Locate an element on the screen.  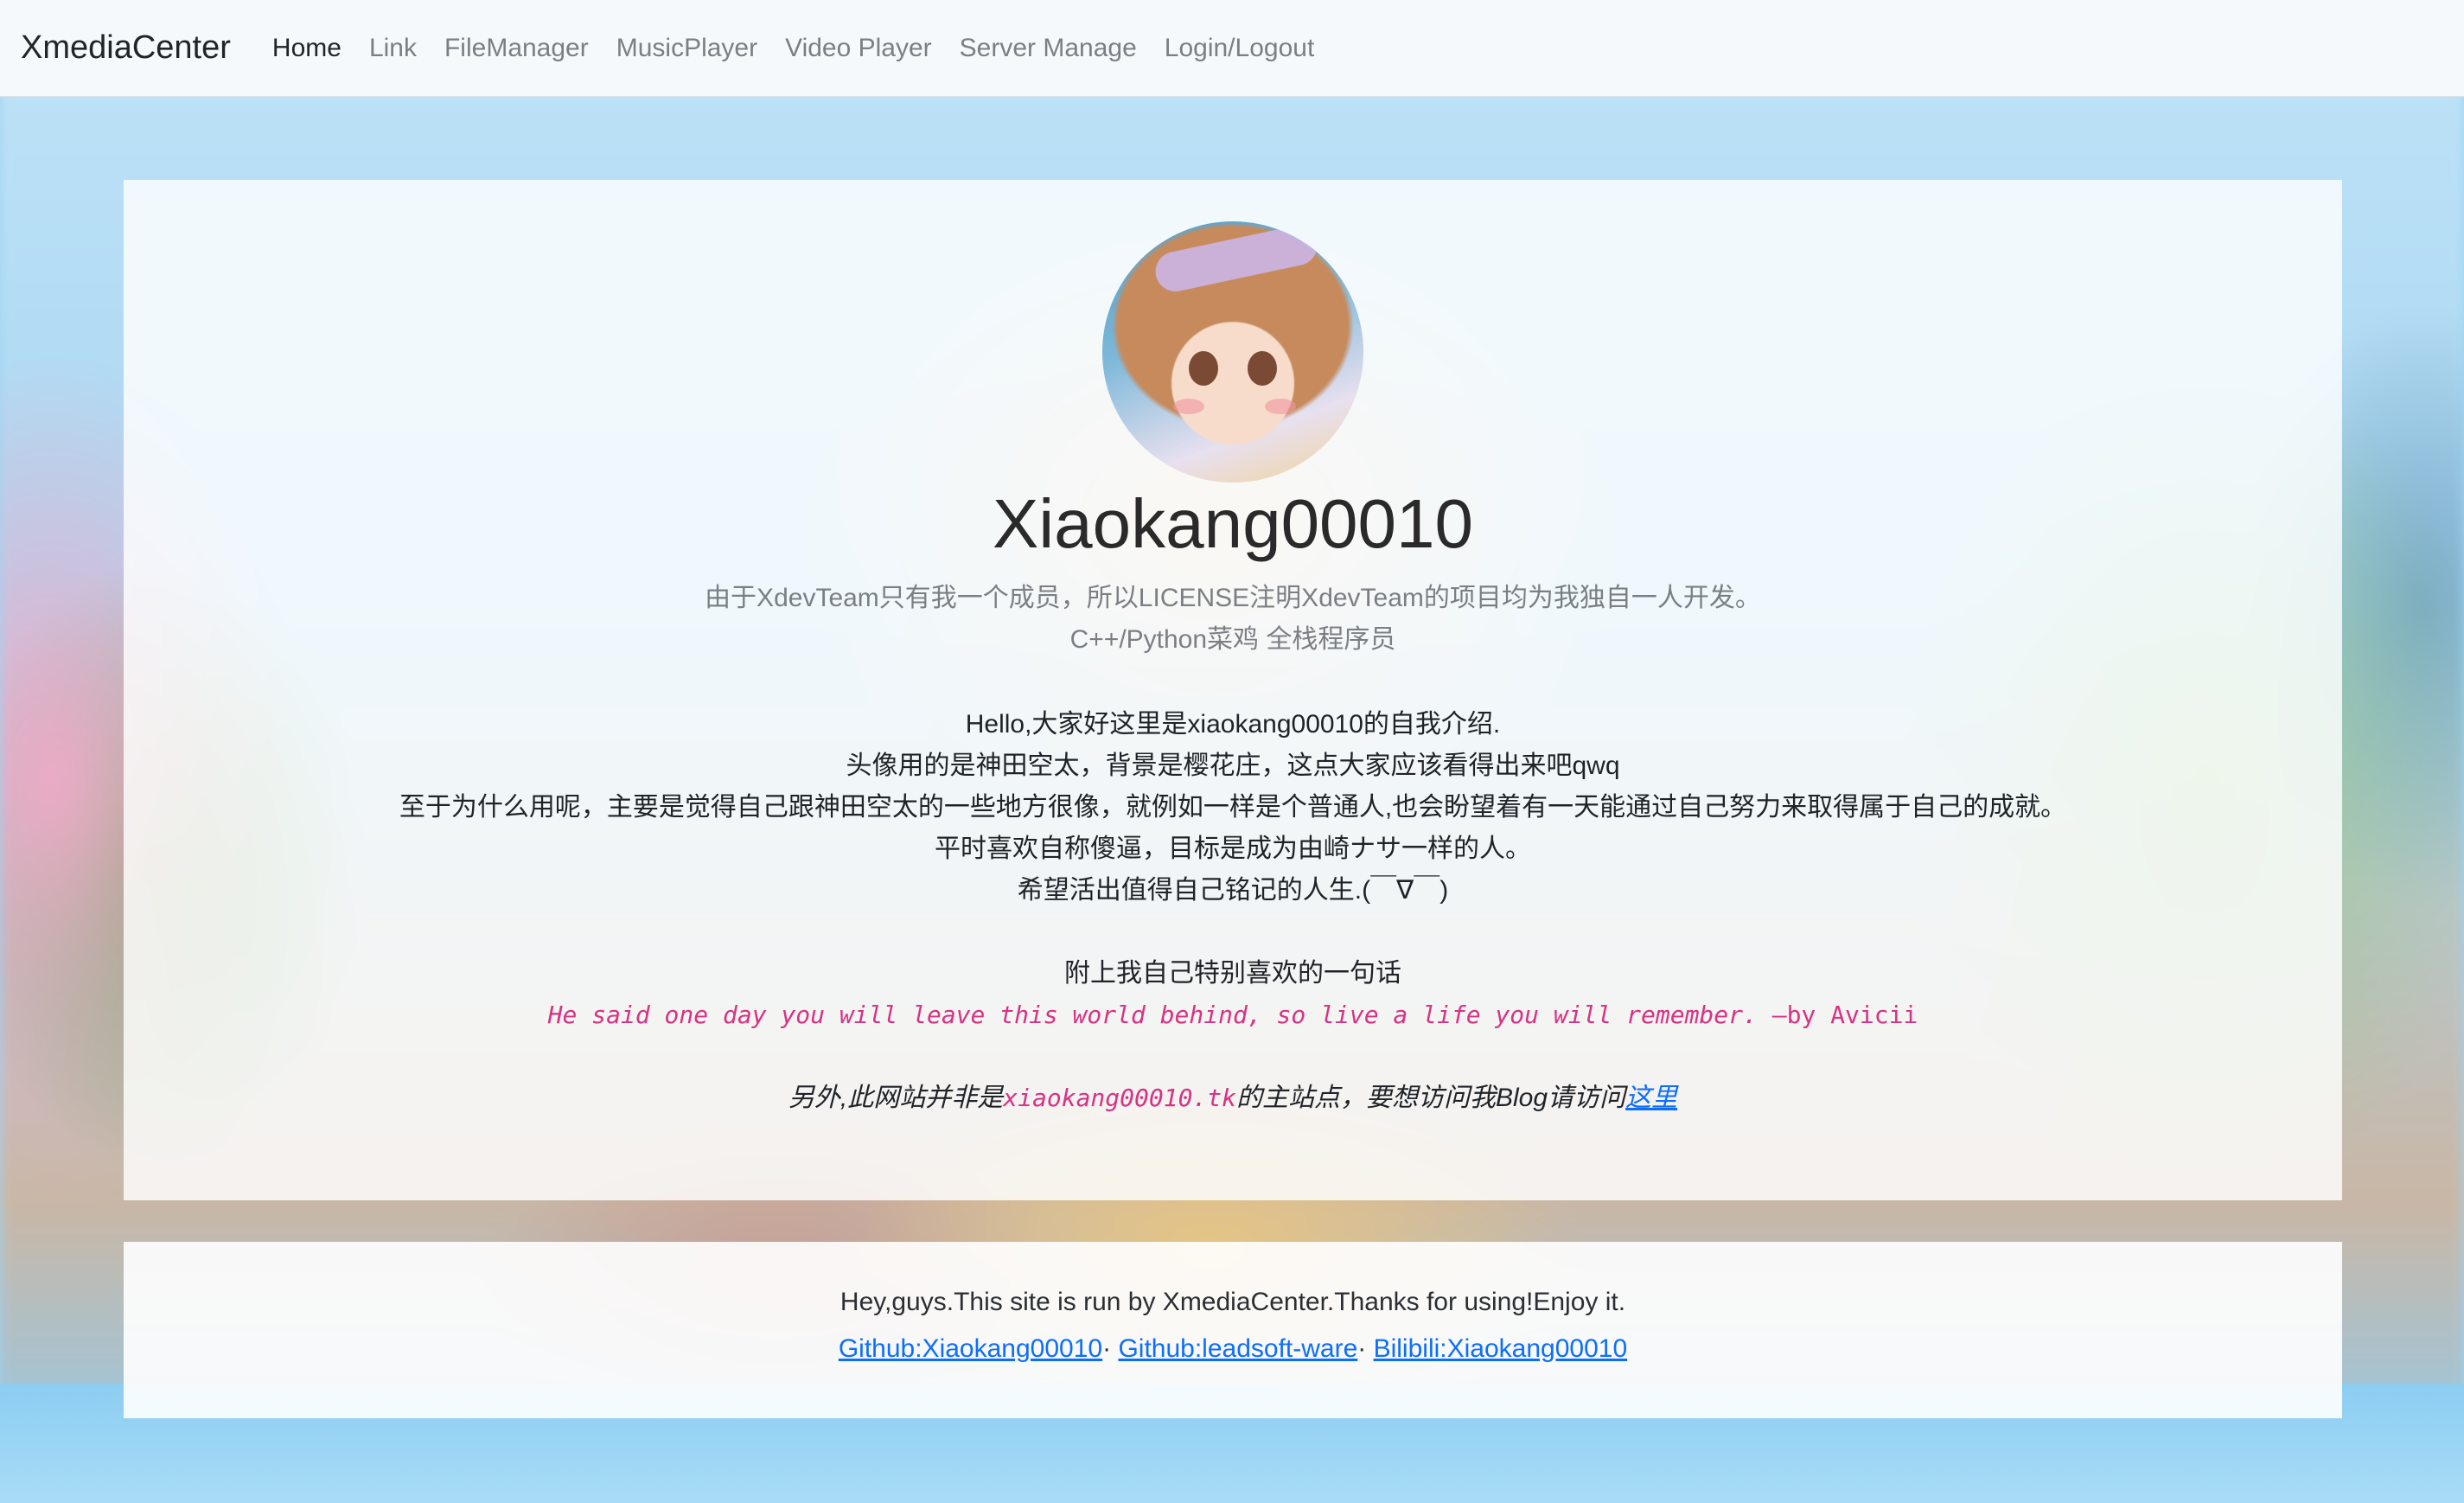
nav-videoplayer: Video Player is located at coordinates (858, 48).